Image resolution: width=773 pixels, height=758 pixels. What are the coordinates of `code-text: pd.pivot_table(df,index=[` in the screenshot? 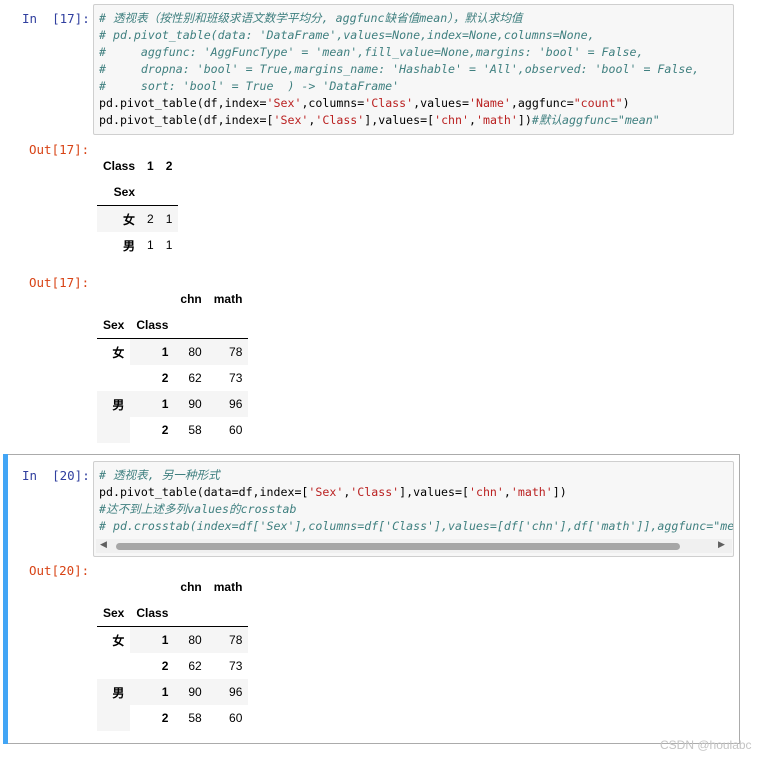 It's located at (186, 120).